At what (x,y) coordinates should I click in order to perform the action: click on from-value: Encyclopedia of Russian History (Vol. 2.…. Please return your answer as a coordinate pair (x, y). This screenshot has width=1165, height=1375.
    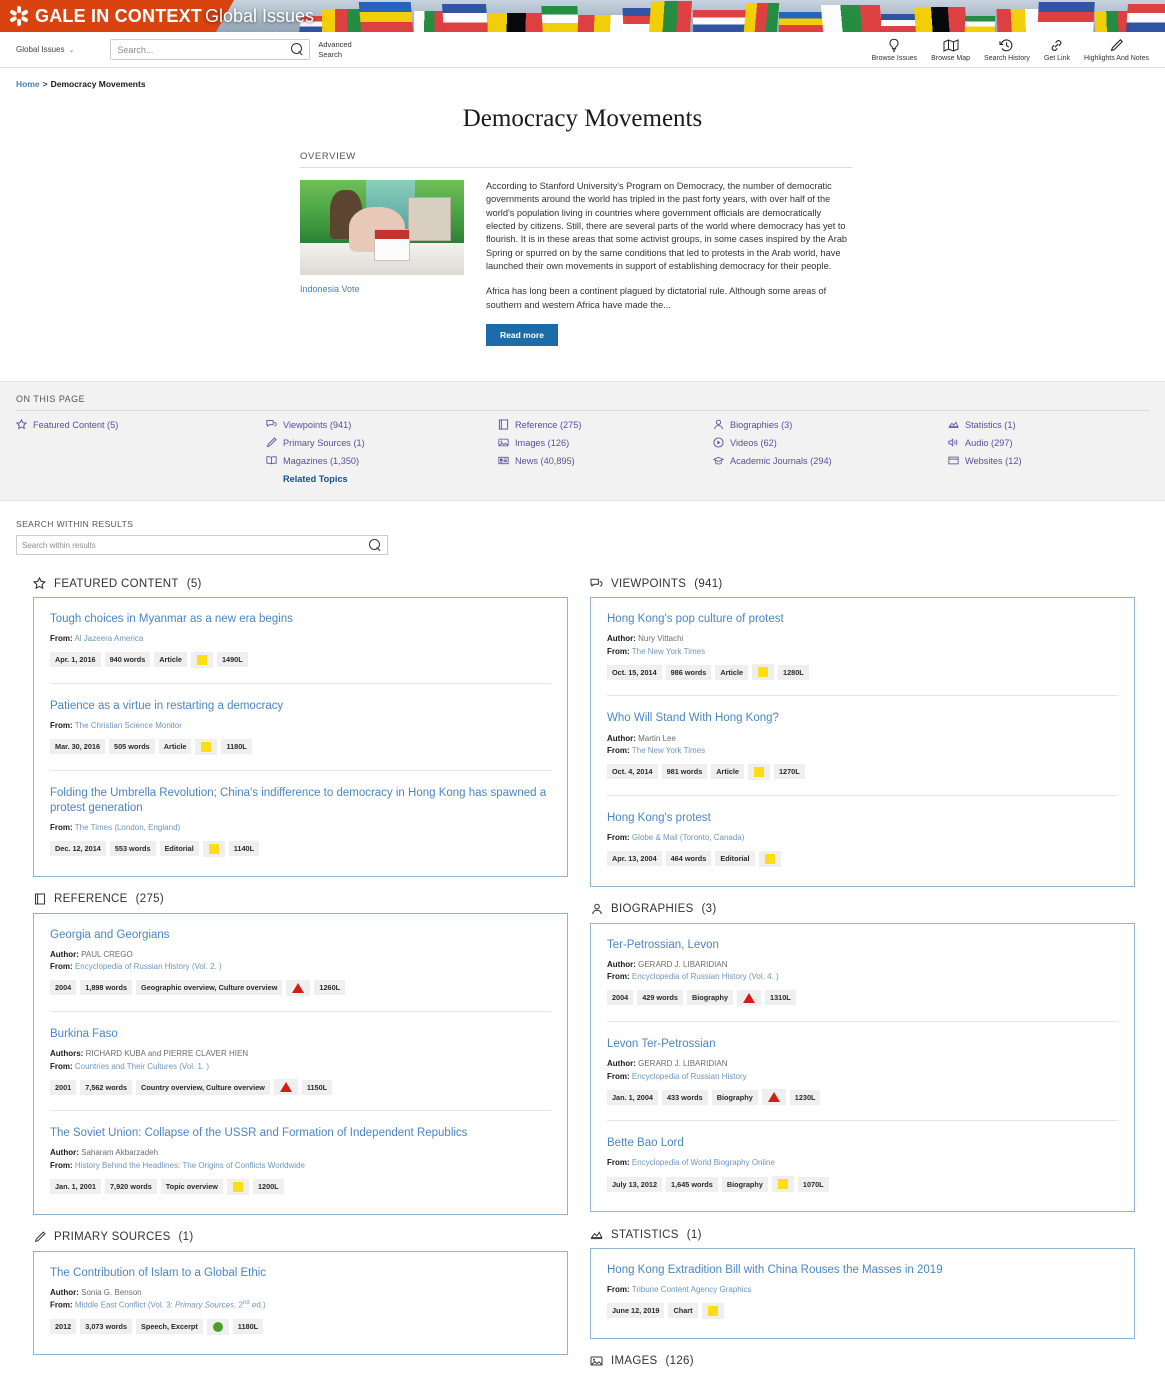
    Looking at the image, I should click on (148, 966).